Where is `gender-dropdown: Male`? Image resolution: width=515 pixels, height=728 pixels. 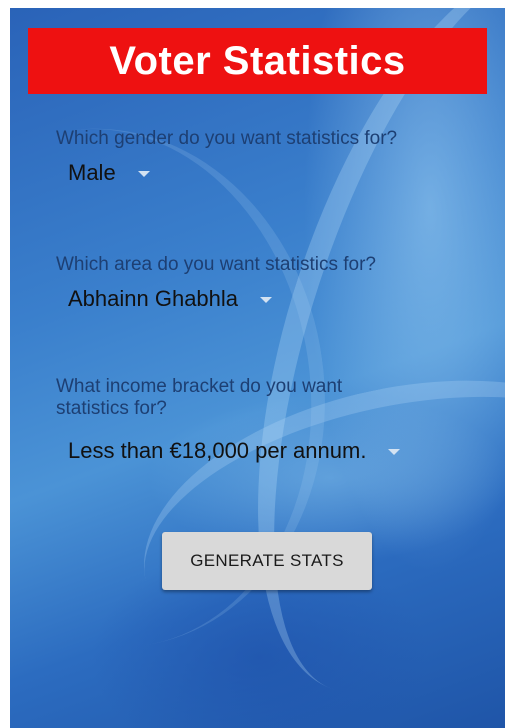
gender-dropdown: Male is located at coordinates (109, 173).